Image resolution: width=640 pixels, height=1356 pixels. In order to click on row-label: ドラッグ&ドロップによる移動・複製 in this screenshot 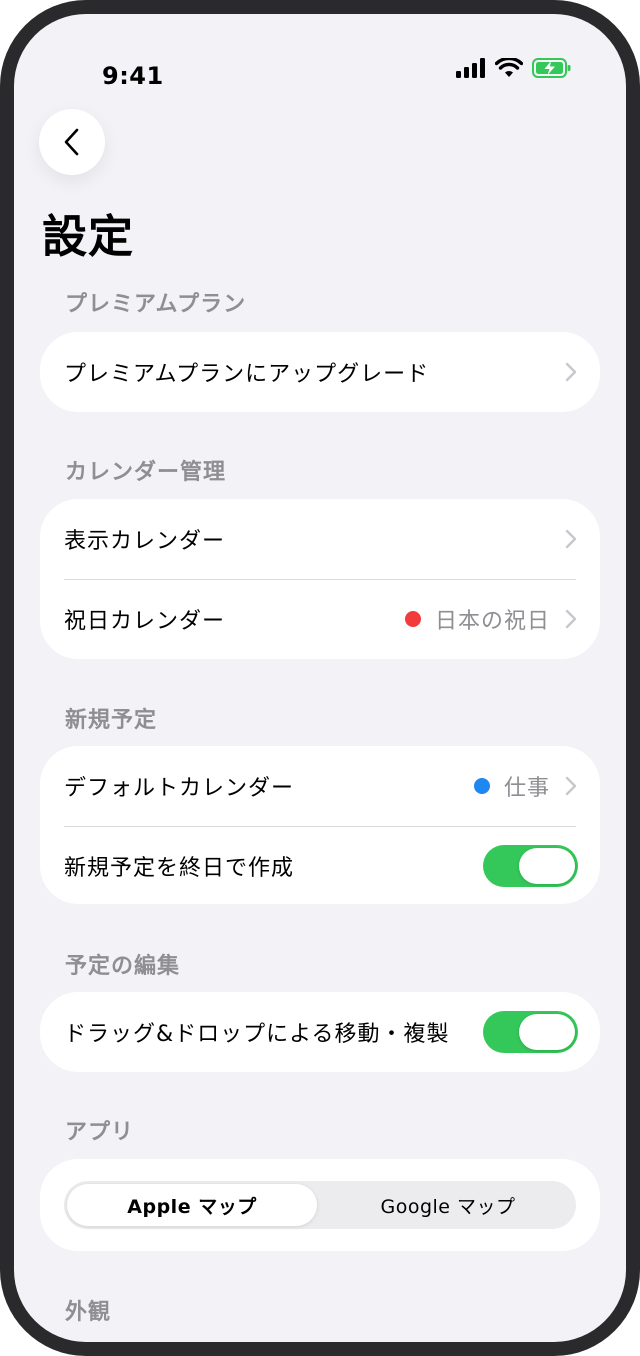, I will do `click(257, 1034)`.